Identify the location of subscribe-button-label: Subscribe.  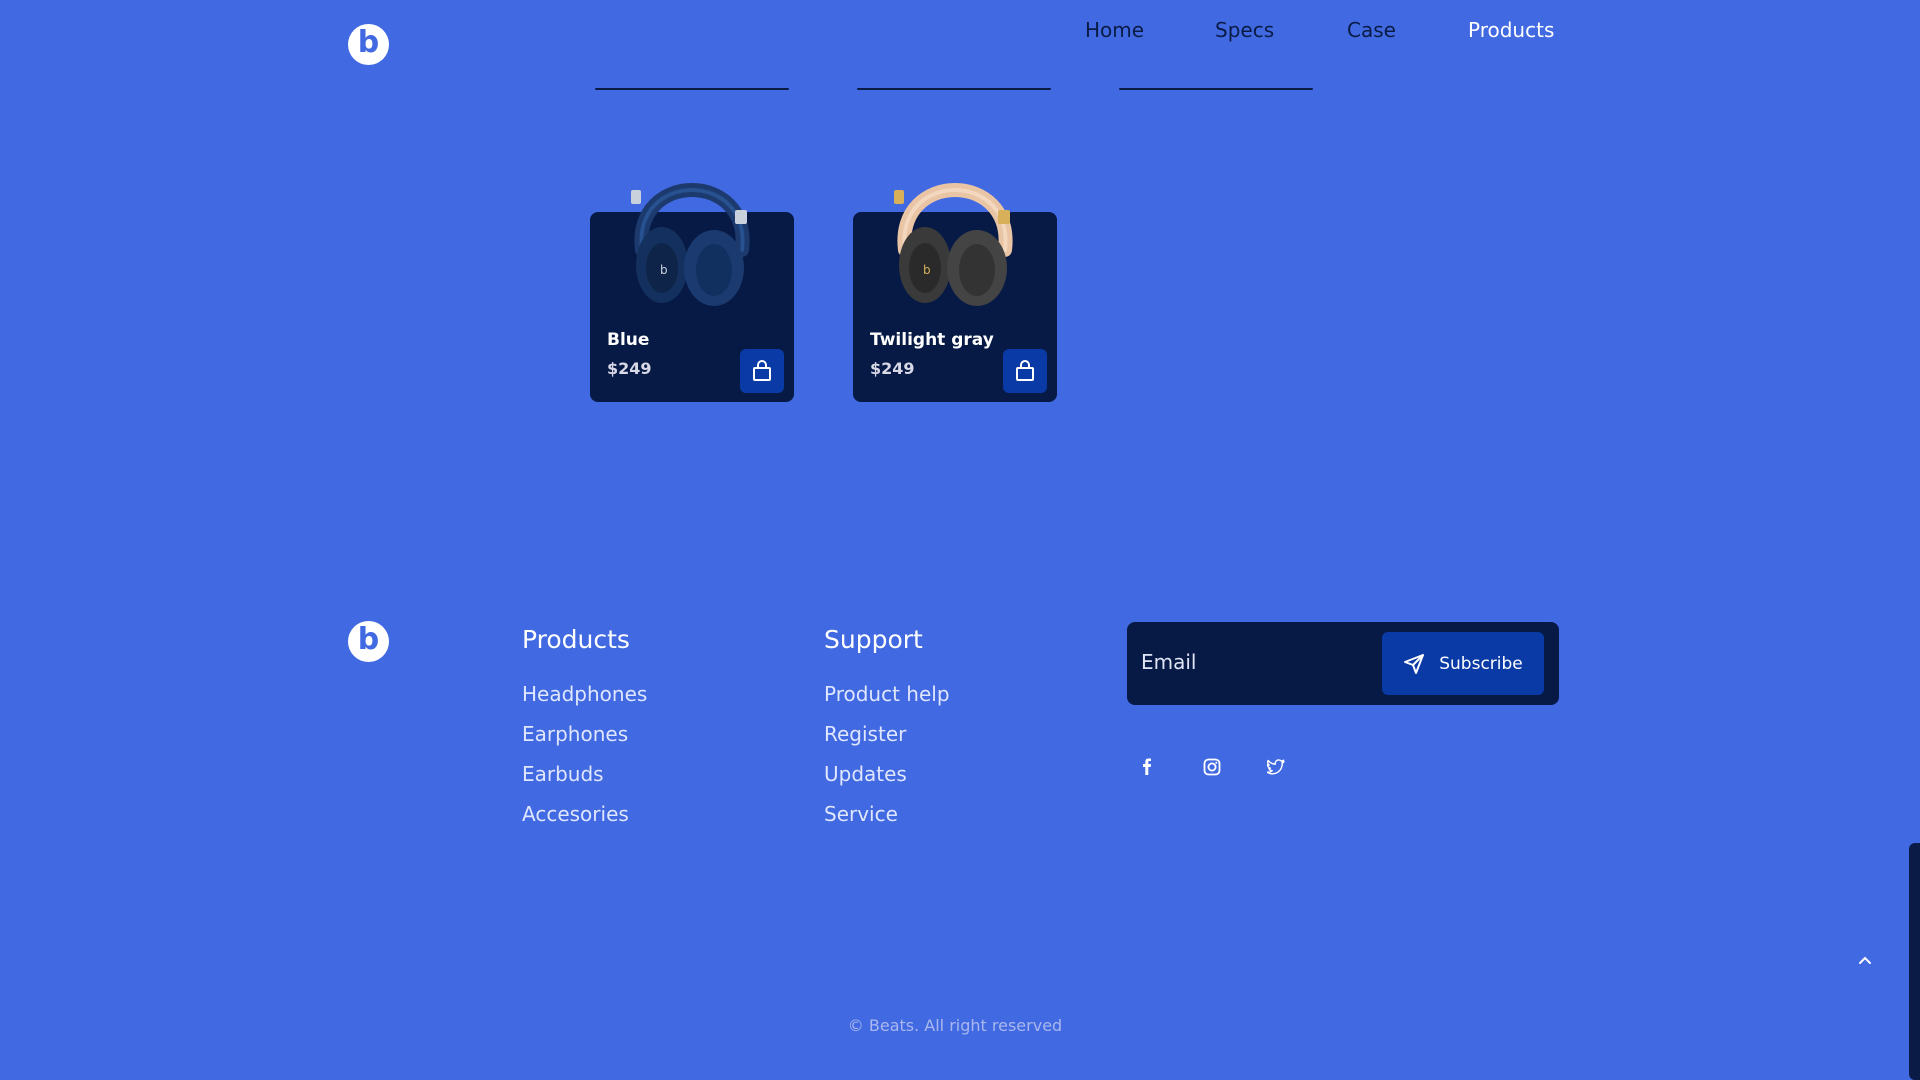
(1481, 663).